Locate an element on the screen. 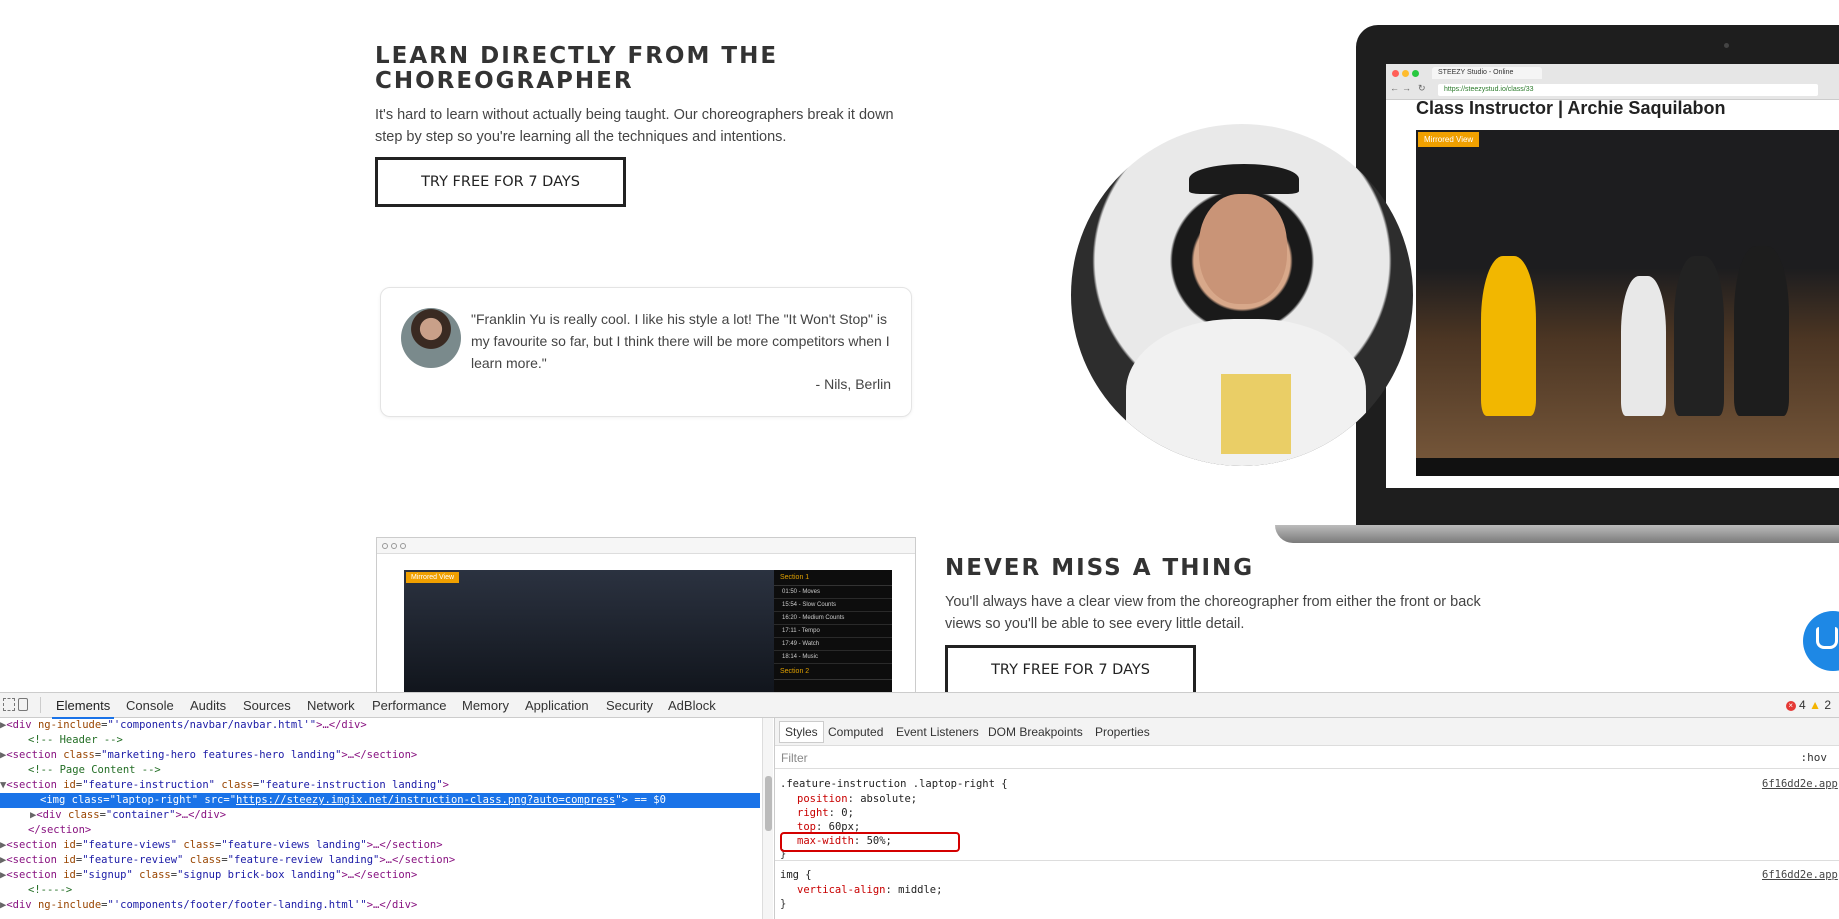 Image resolution: width=1839 pixels, height=919 pixels. webcam-dot is located at coordinates (1726, 45).